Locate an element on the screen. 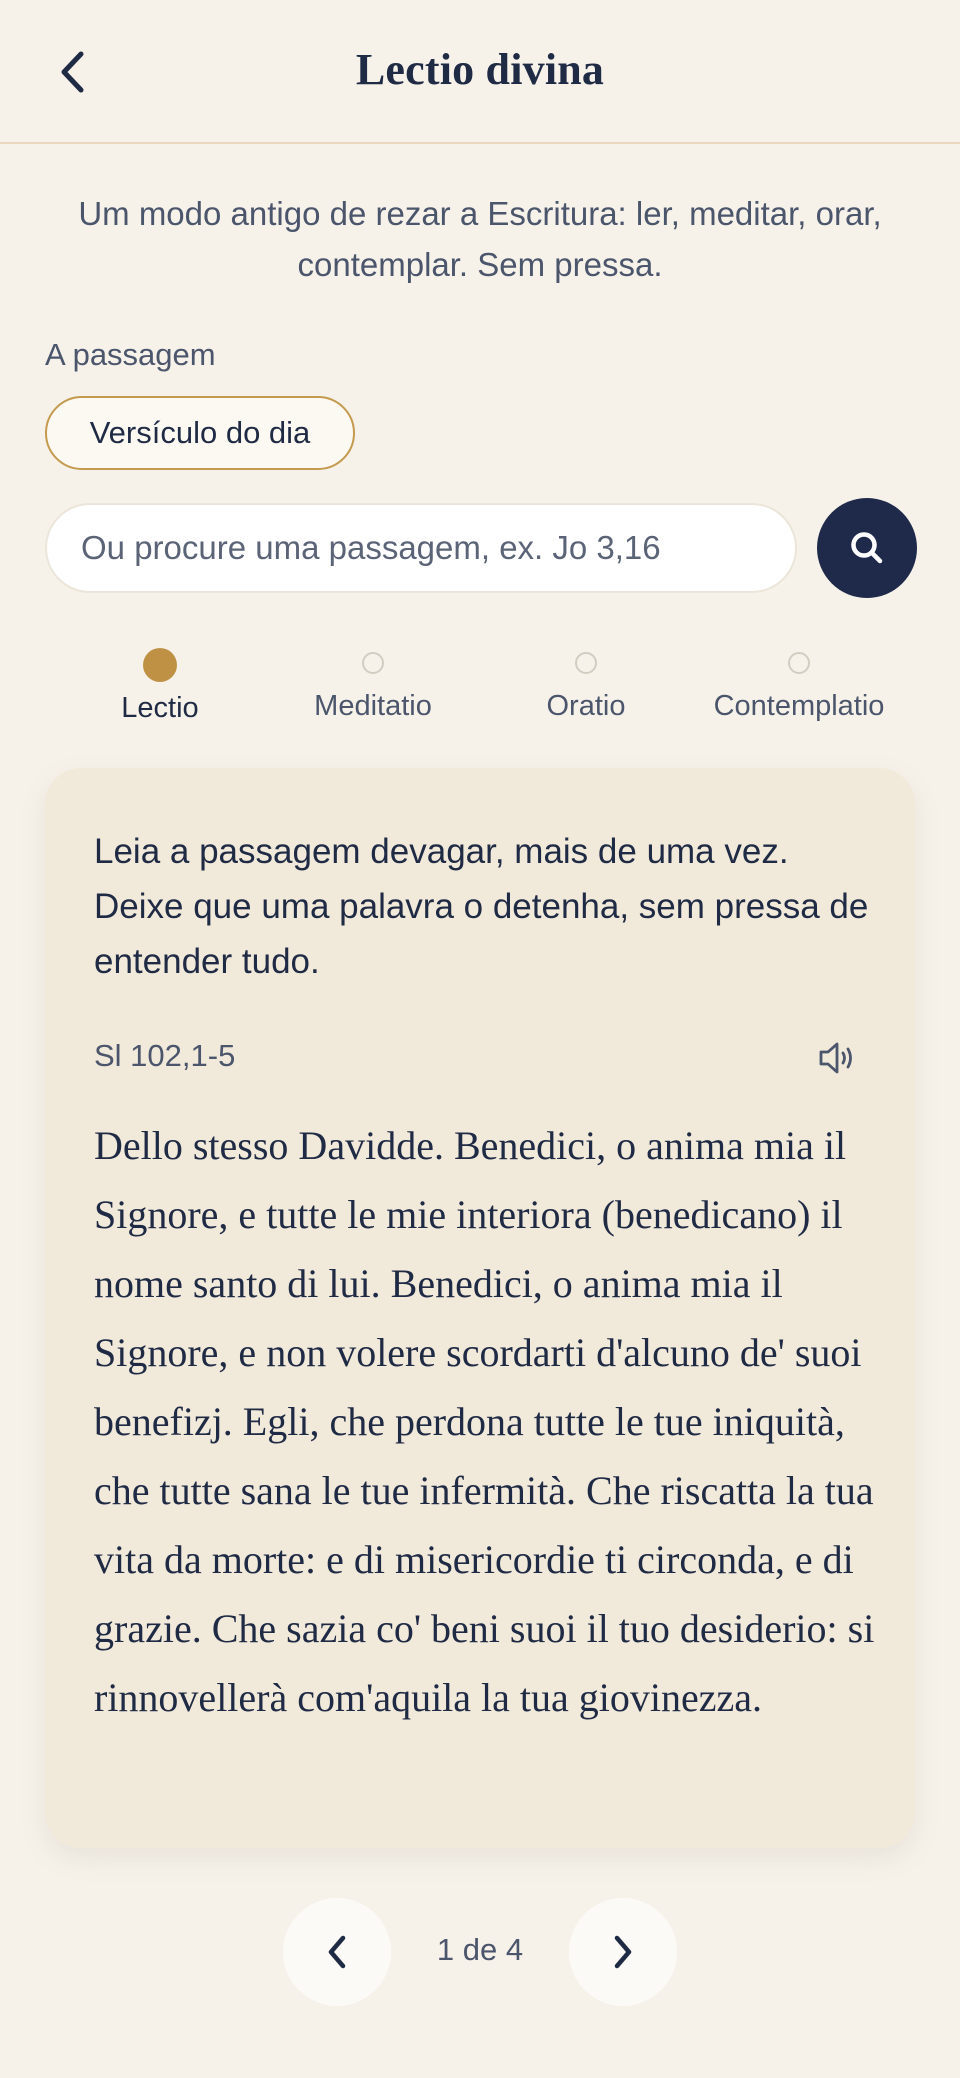  chevron-right-icon is located at coordinates (623, 1952).